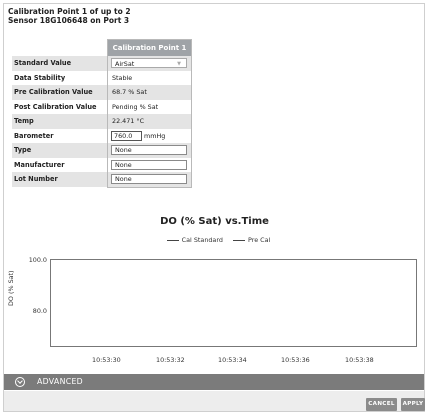 This screenshot has height=415, width=429. I want to click on chart-legend: Cal Standard Pre Cal, so click(214, 240).